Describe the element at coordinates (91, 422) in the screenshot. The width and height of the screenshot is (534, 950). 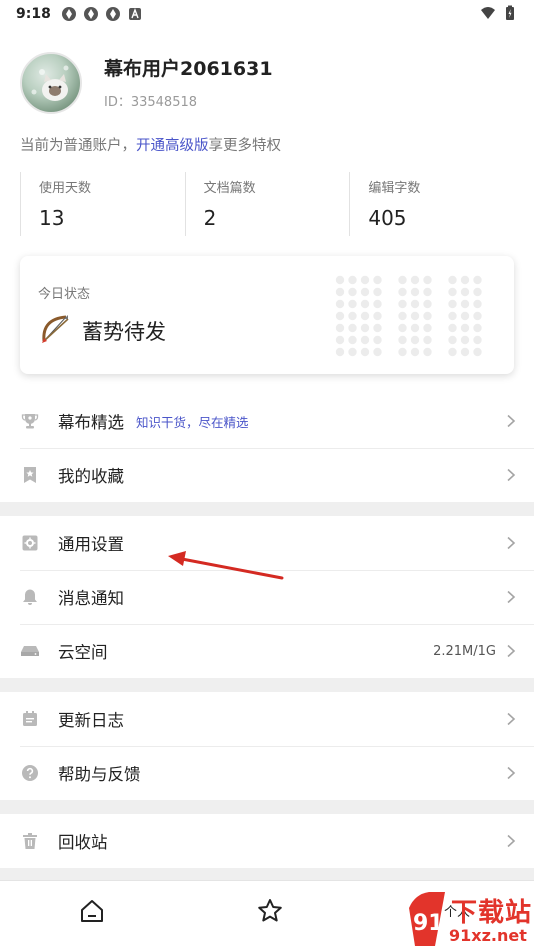
I see `menu-label: 幕布精选` at that location.